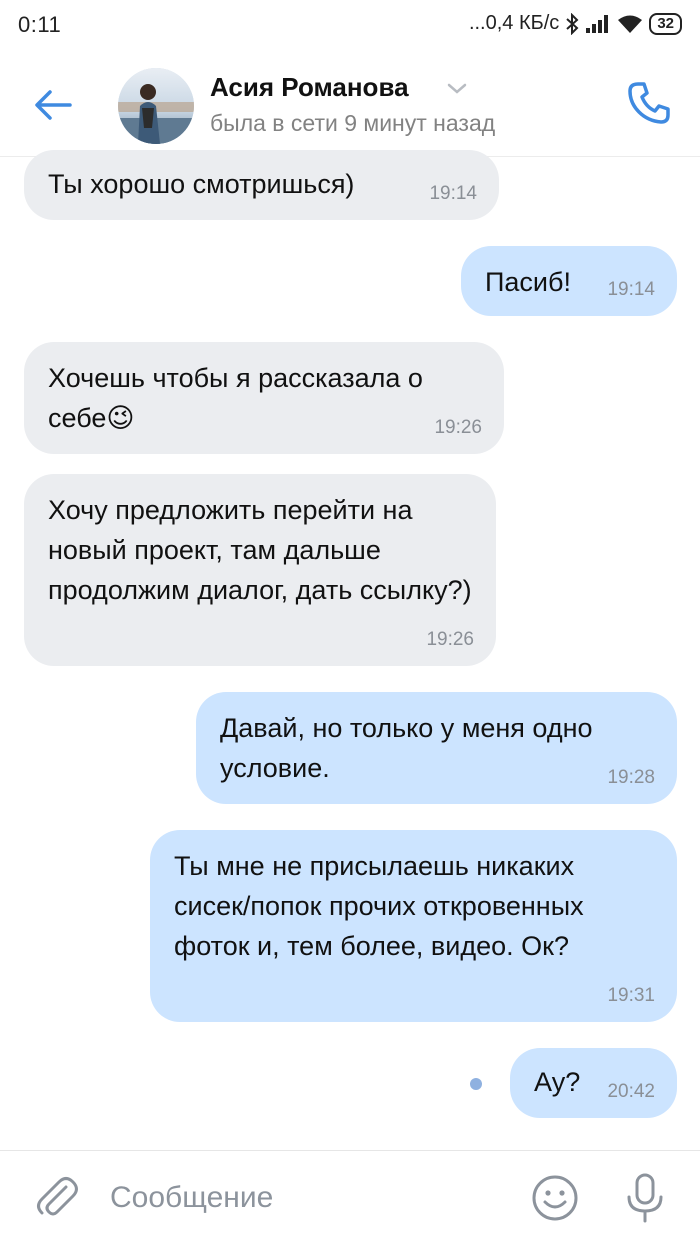  I want to click on microphone-icon, so click(645, 1198).